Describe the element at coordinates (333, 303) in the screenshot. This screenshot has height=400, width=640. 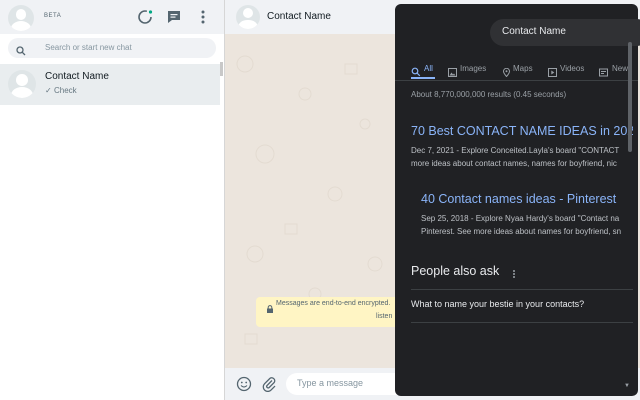
I see `encryption-text: Messages are end-to-end encrypted.` at that location.